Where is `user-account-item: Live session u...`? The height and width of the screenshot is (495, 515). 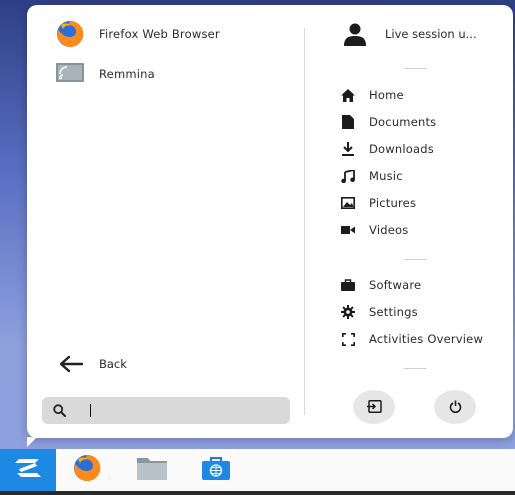
user-account-item: Live session u... is located at coordinates (409, 34).